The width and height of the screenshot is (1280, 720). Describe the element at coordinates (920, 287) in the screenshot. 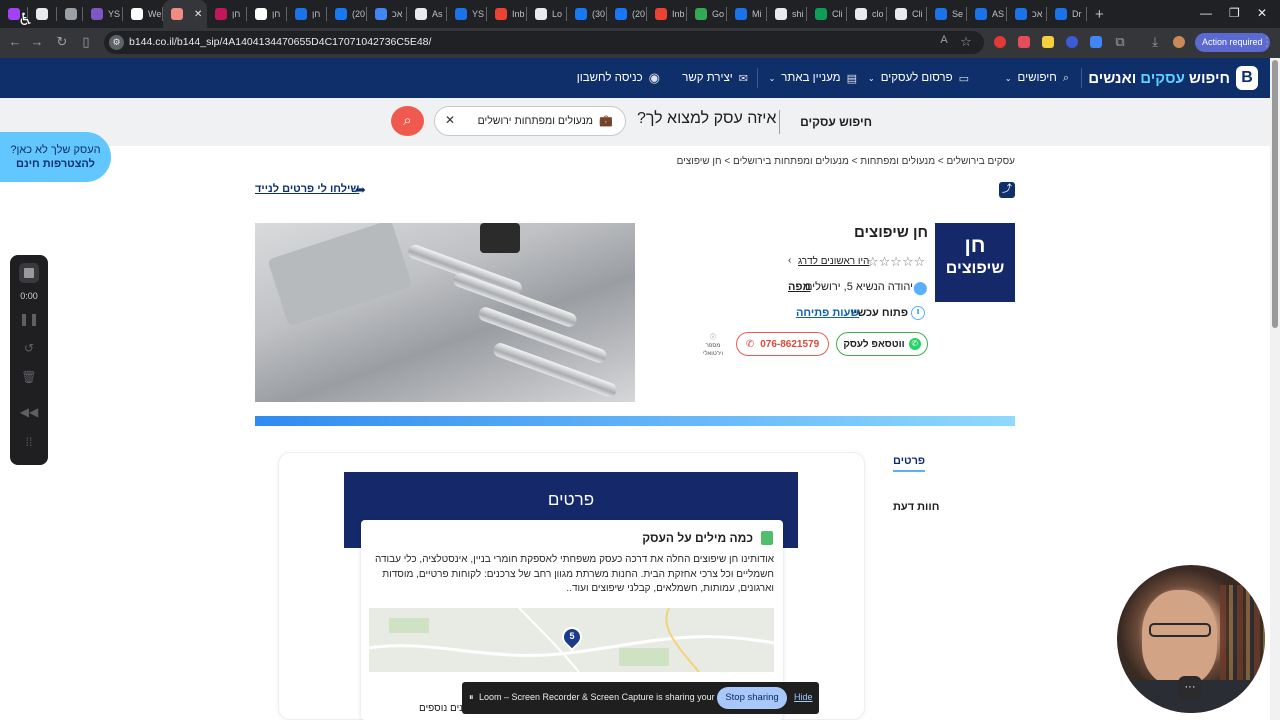

I see `location-pin-icon: ⬤` at that location.